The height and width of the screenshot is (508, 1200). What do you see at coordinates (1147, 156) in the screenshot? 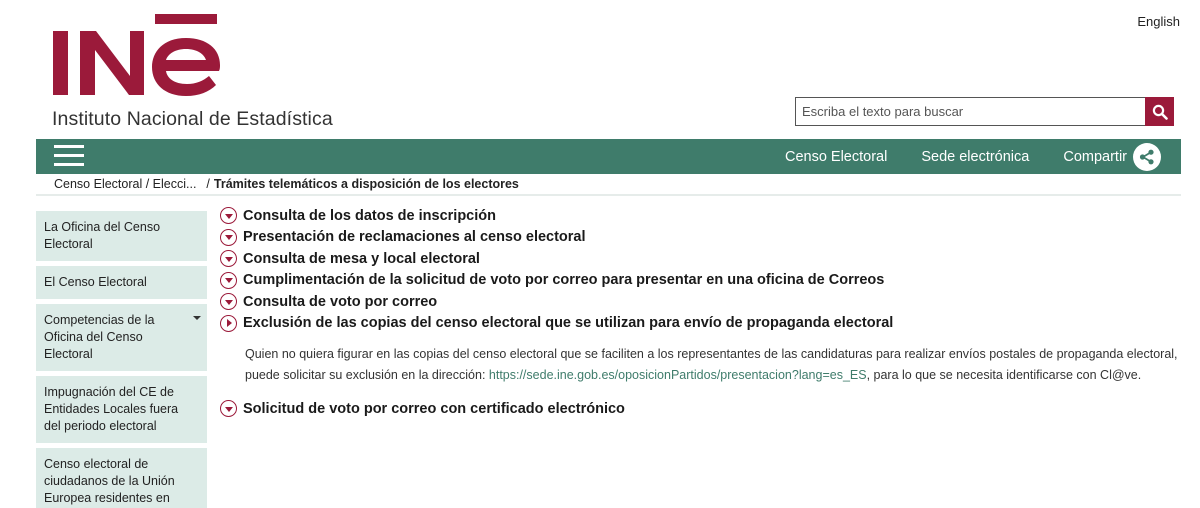
I see `share-icon` at bounding box center [1147, 156].